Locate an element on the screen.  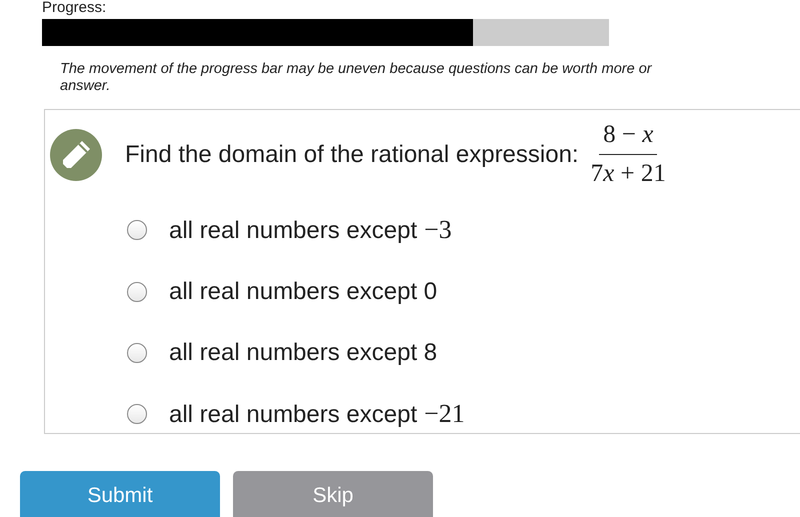
question-text: Find the domain of the rational expression: is located at coordinates (352, 154).